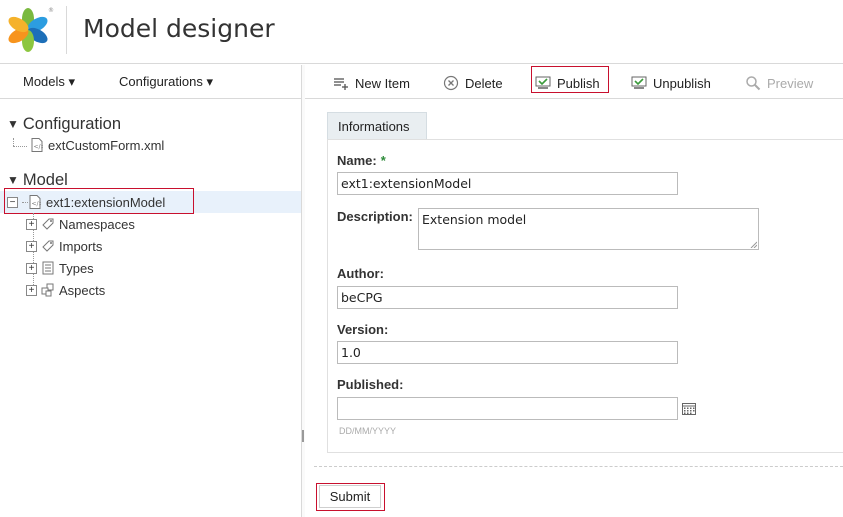 Image resolution: width=843 pixels, height=517 pixels. I want to click on unpublish-button: Unpublish, so click(671, 83).